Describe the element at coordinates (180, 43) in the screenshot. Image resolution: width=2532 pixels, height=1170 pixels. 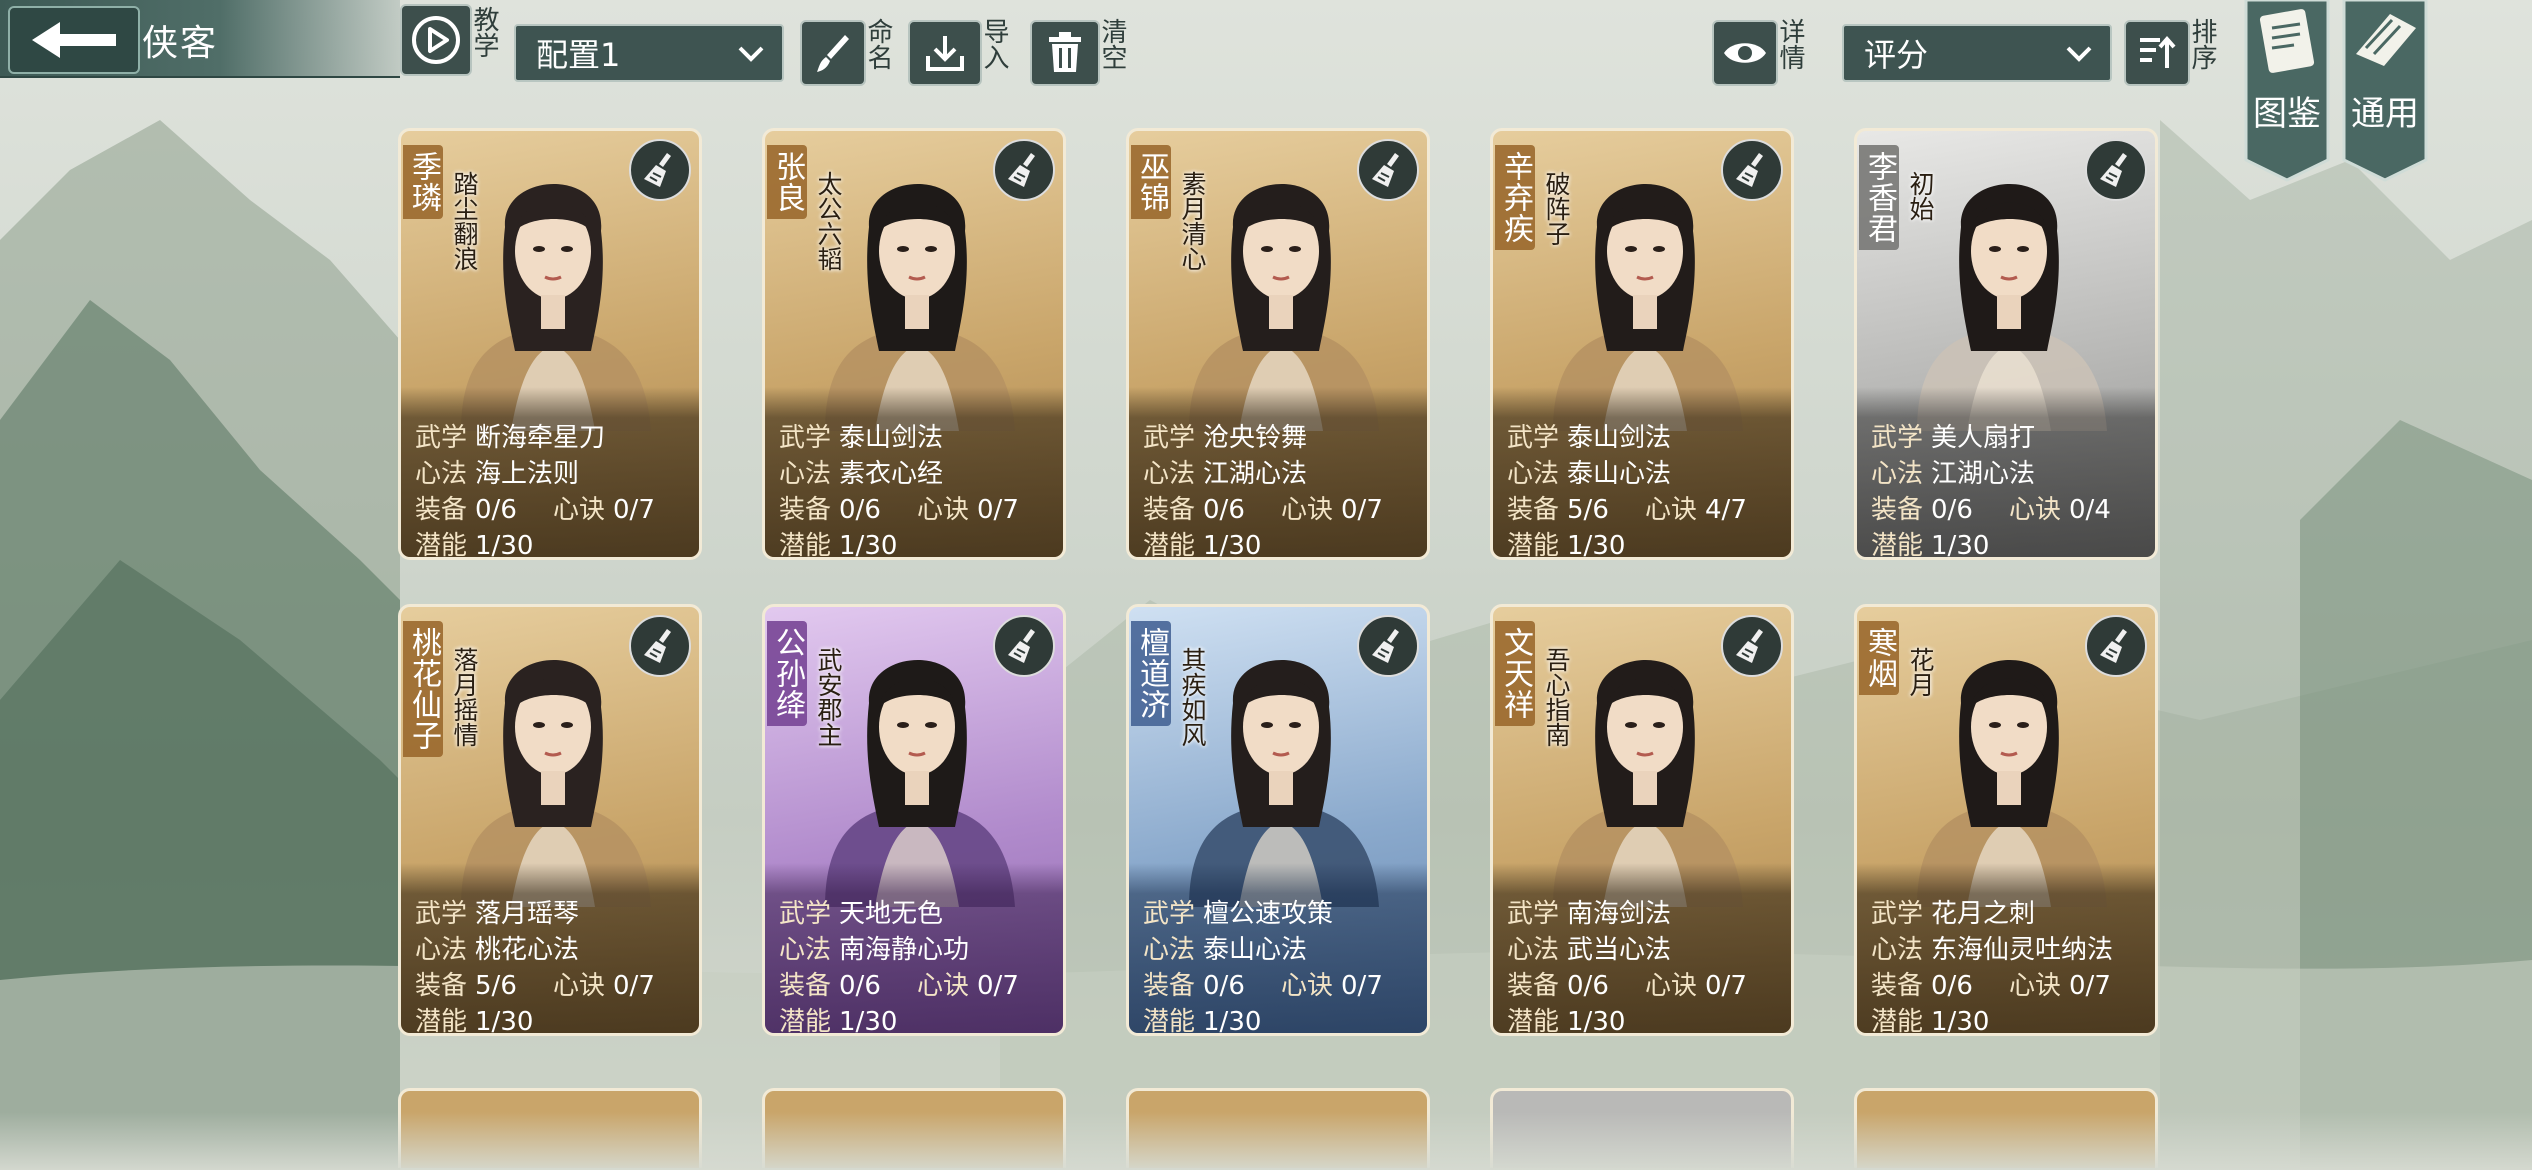
I see `page-title: 侠客` at that location.